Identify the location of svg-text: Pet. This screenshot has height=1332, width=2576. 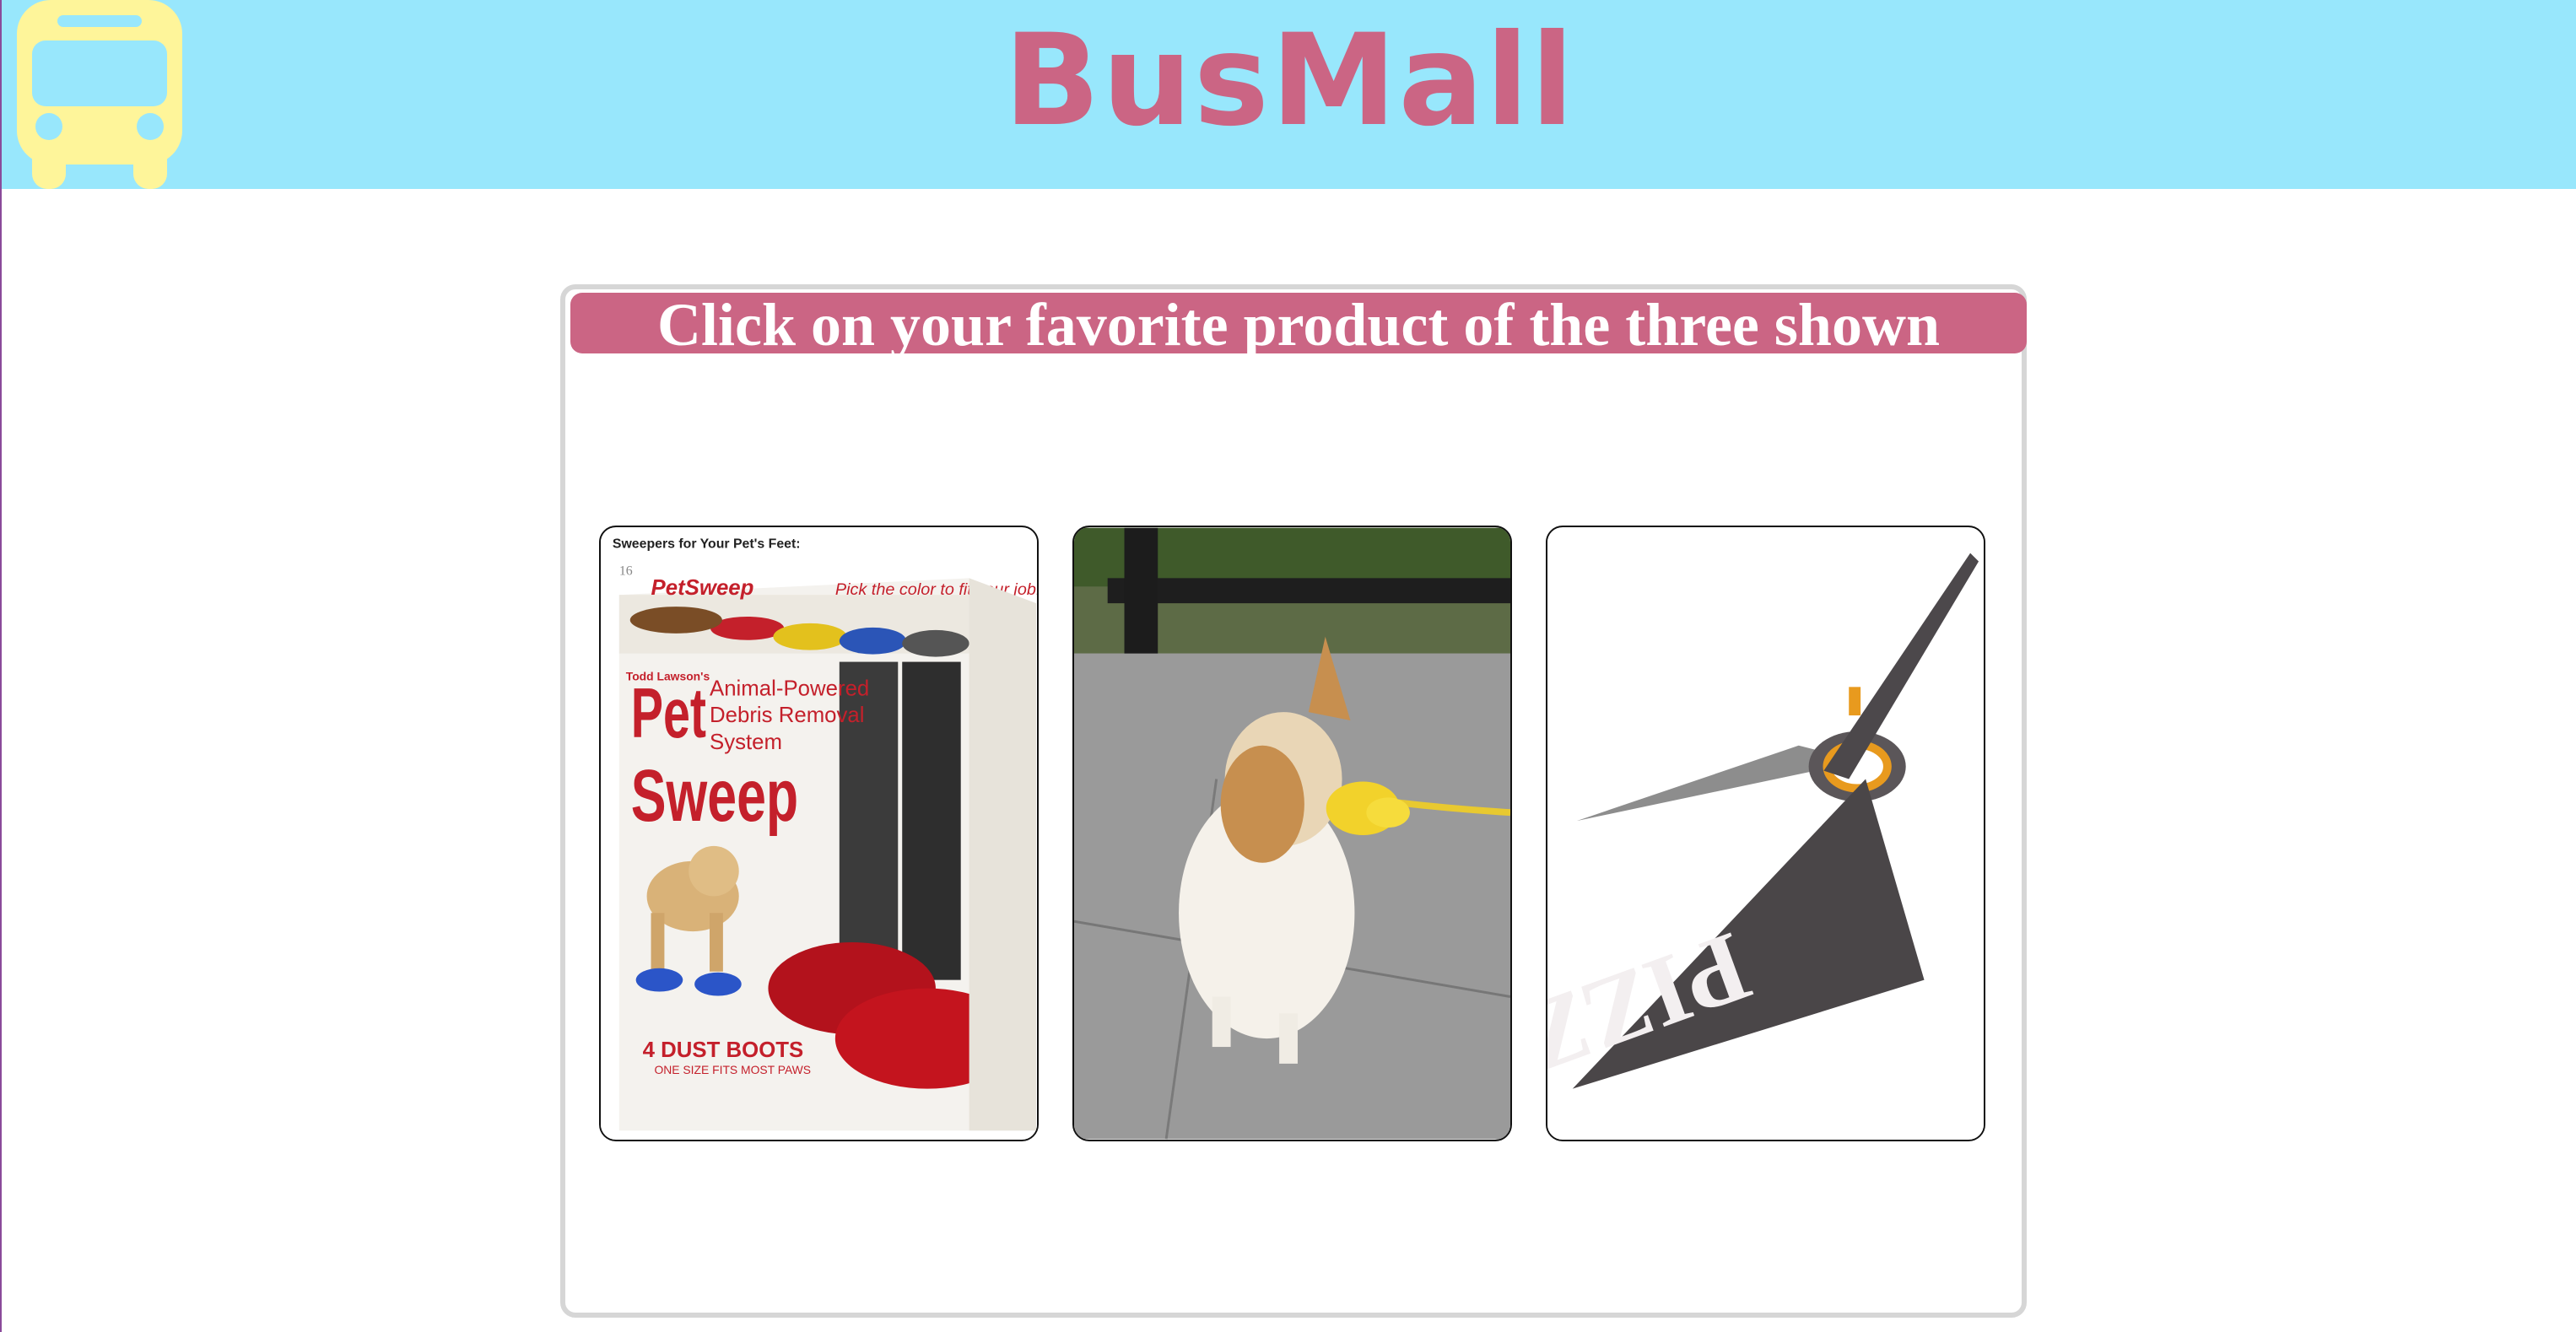
(668, 713).